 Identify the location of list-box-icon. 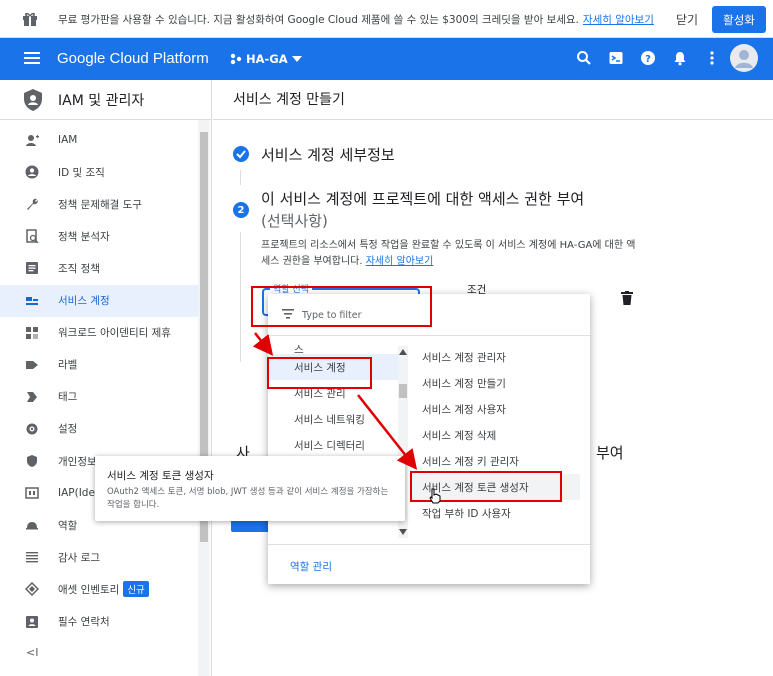
(32, 268).